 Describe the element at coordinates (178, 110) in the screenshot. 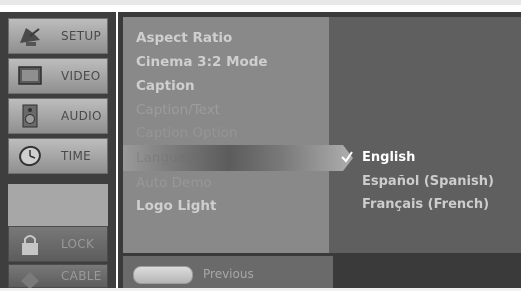

I see `option-caption-text: Caption/Text` at that location.